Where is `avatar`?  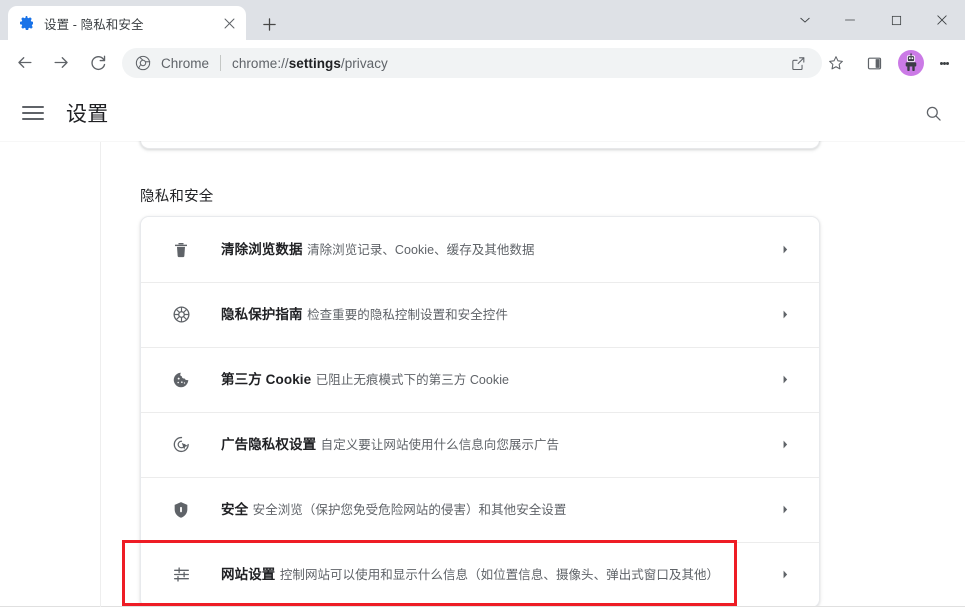
avatar is located at coordinates (911, 63).